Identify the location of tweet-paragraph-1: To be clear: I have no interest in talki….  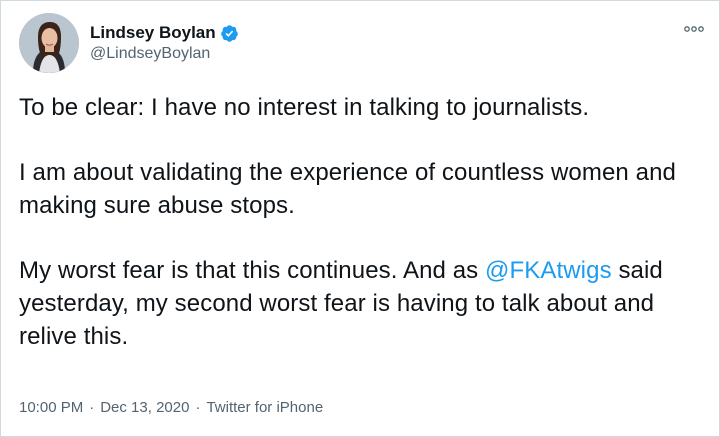
(304, 107).